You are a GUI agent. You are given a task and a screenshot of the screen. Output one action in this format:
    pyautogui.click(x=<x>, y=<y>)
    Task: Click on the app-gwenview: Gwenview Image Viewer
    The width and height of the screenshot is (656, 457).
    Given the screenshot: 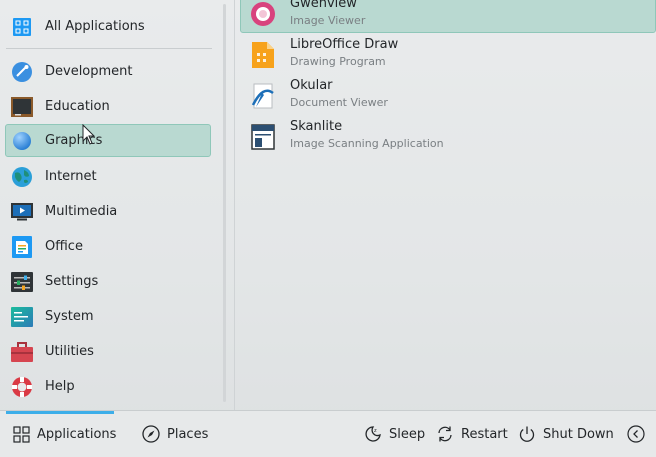 What is the action you would take?
    pyautogui.click(x=448, y=16)
    